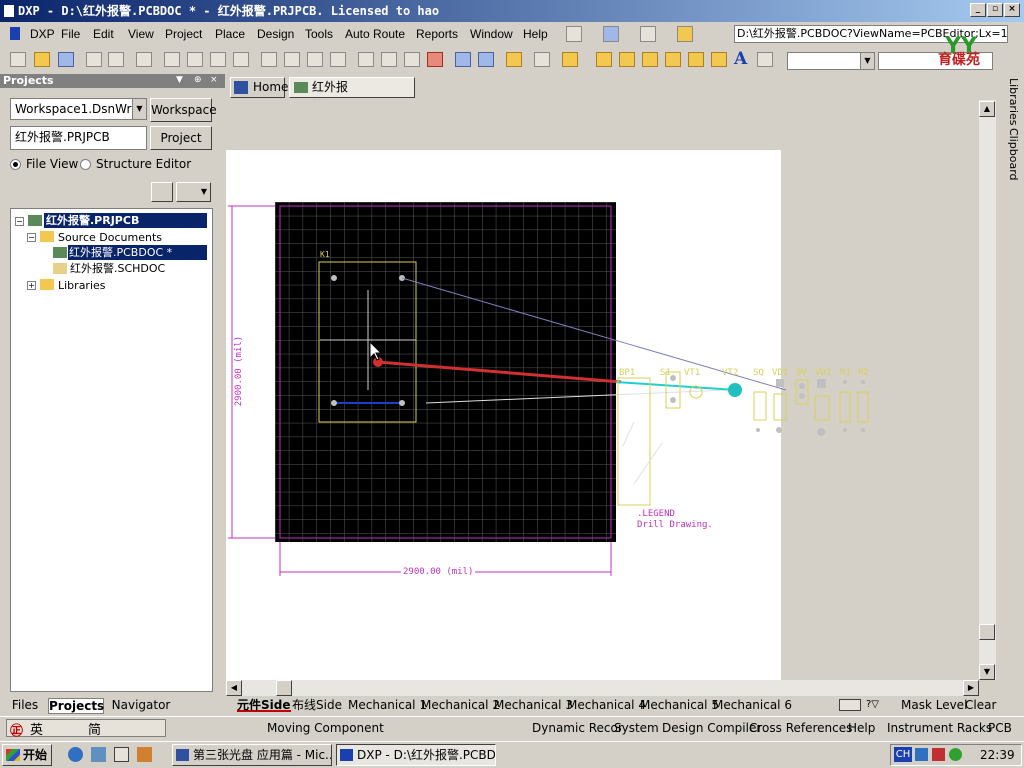 This screenshot has height=768, width=1024. What do you see at coordinates (183, 34) in the screenshot?
I see `menu-project: Project` at bounding box center [183, 34].